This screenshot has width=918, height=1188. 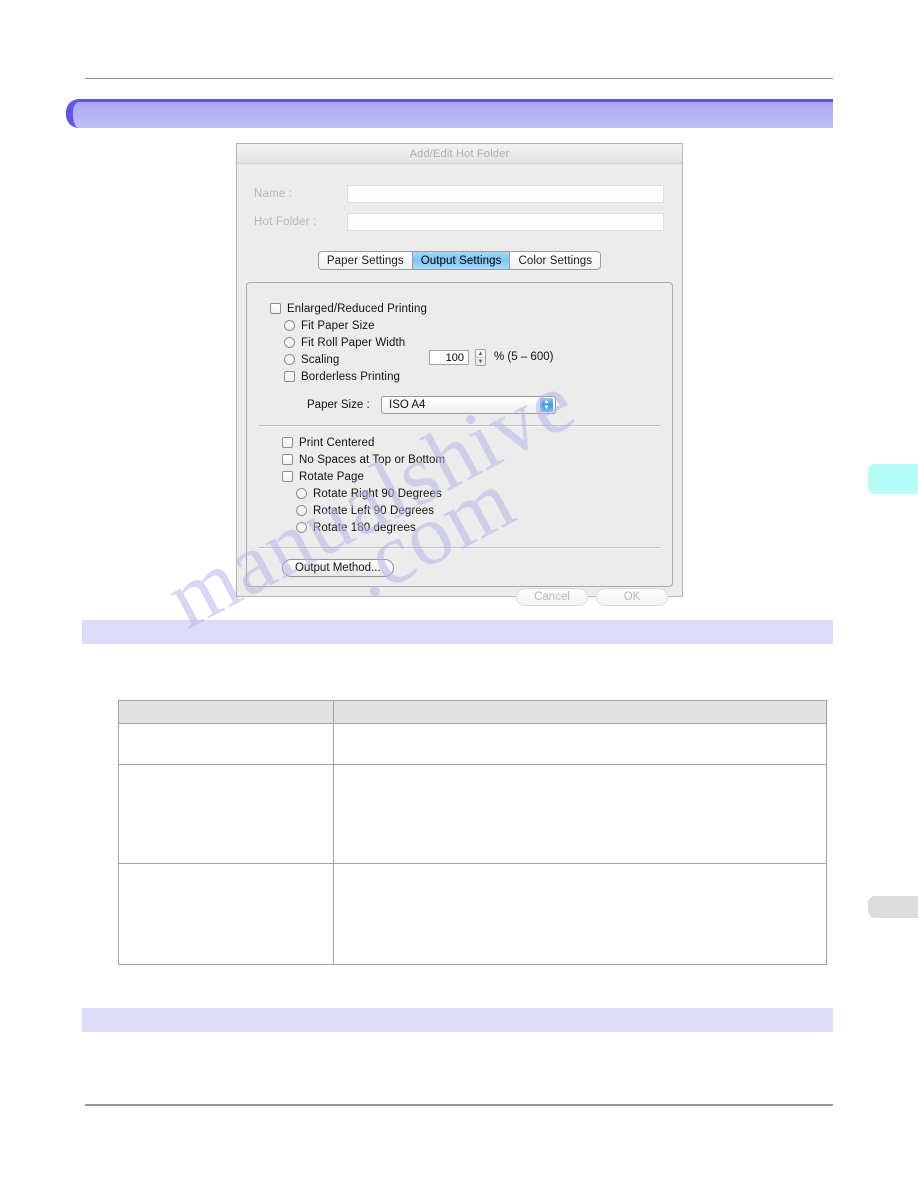 I want to click on scaling-stepper: ▲ ▼, so click(x=480, y=357).